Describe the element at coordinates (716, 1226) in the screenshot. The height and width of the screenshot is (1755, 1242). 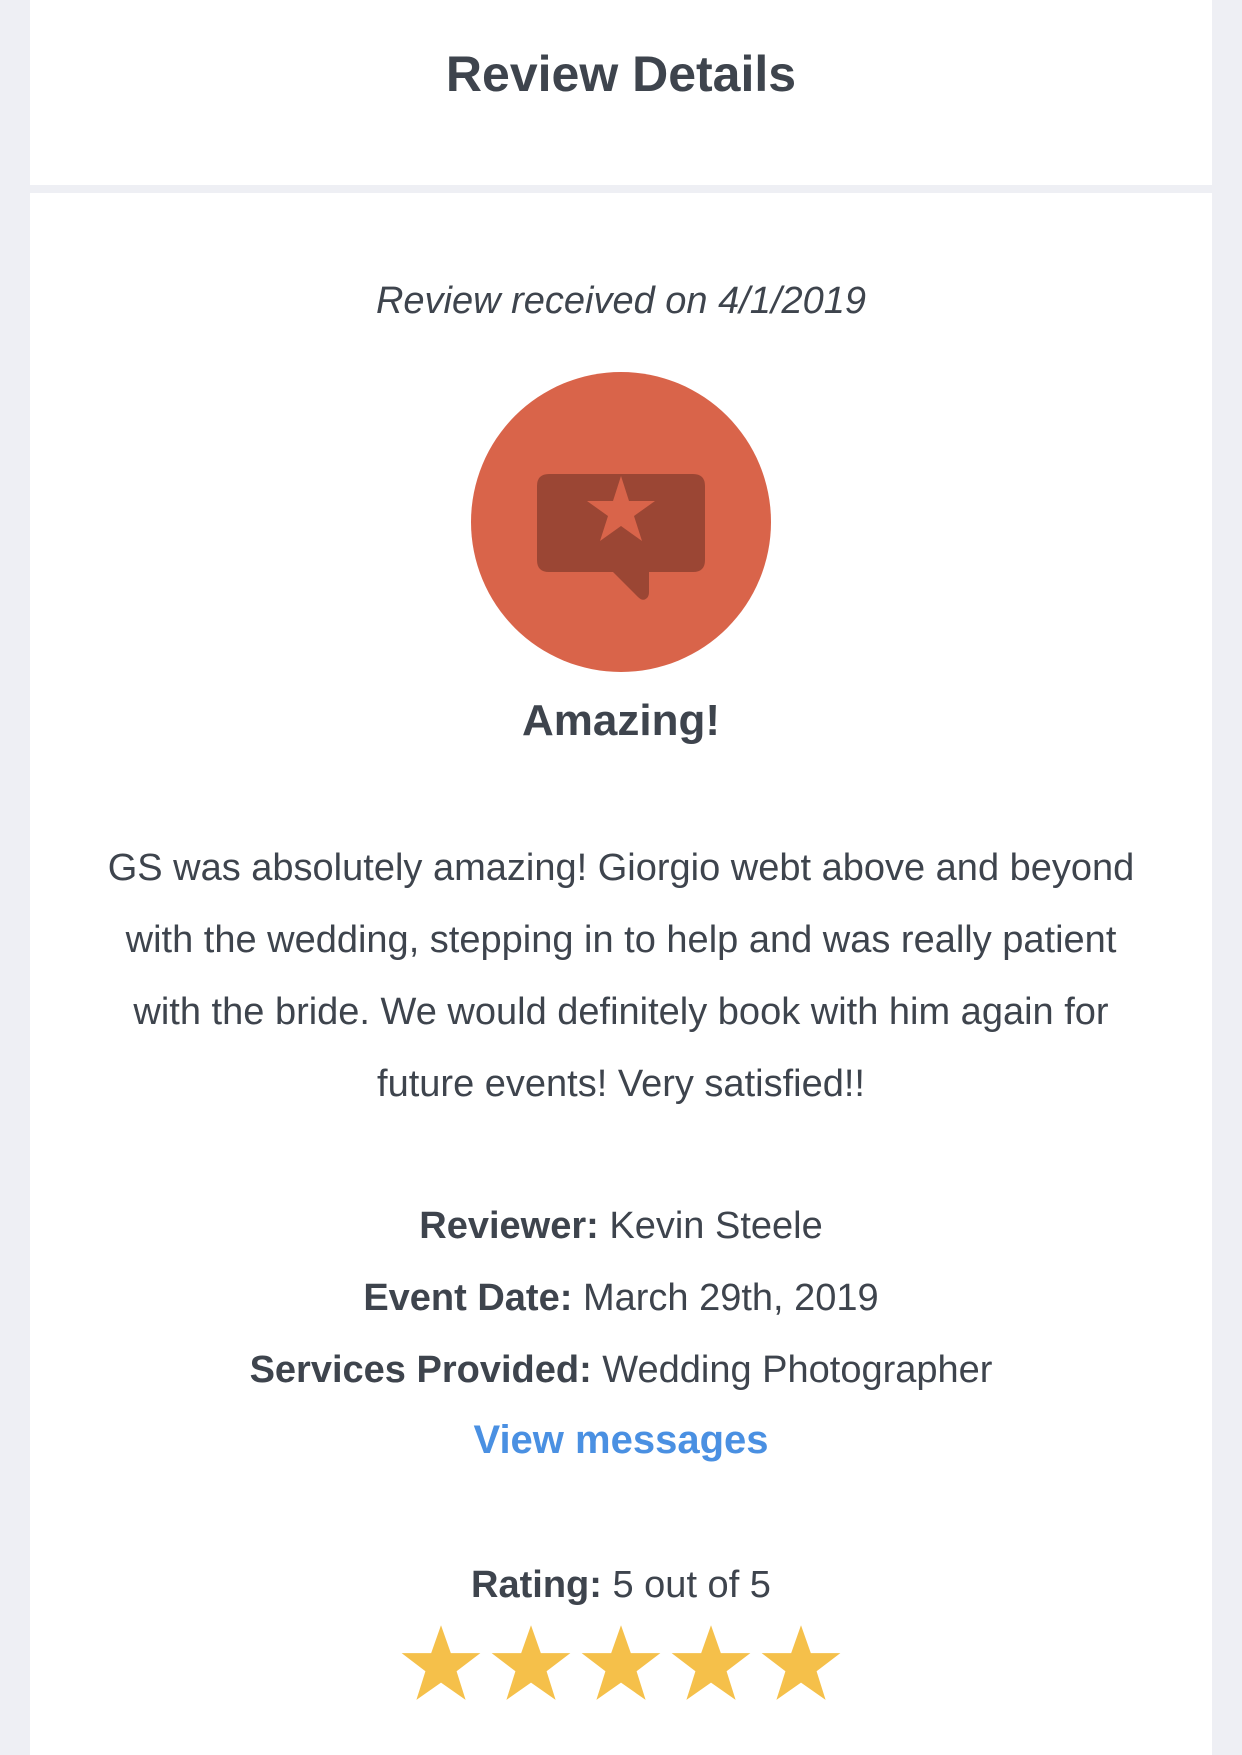
I see `reviewer-value: Kevin Steele` at that location.